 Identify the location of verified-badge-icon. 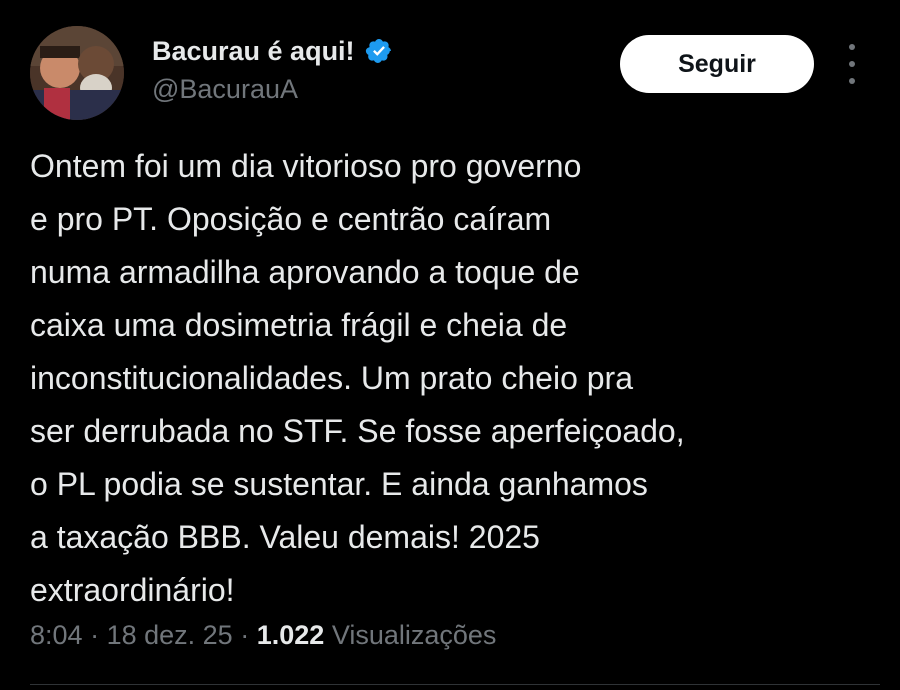
(378, 51).